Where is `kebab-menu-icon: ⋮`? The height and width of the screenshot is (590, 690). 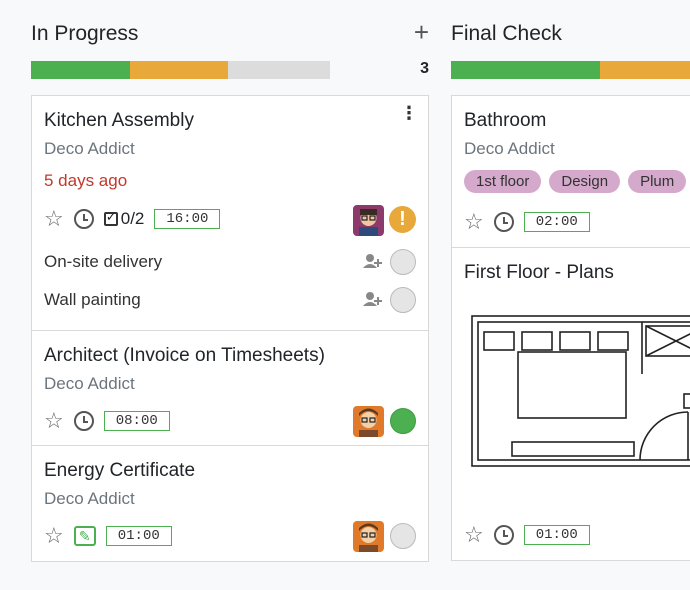 kebab-menu-icon: ⋮ is located at coordinates (409, 113).